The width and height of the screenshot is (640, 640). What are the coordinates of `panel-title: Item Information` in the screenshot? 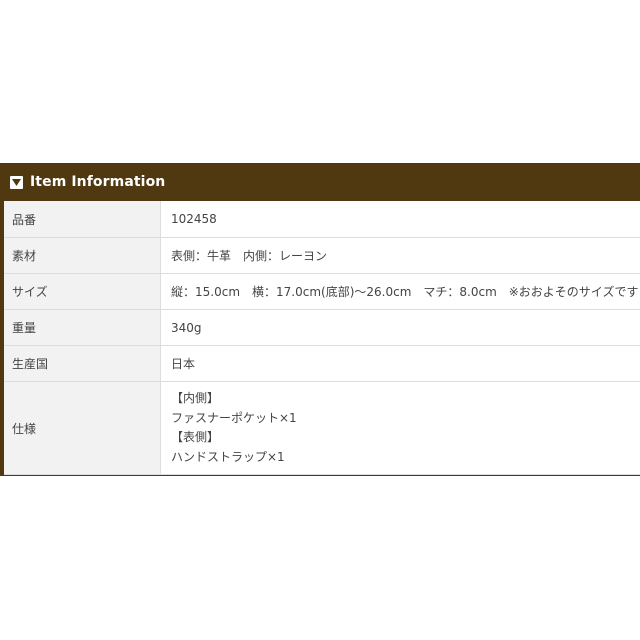 It's located at (98, 182).